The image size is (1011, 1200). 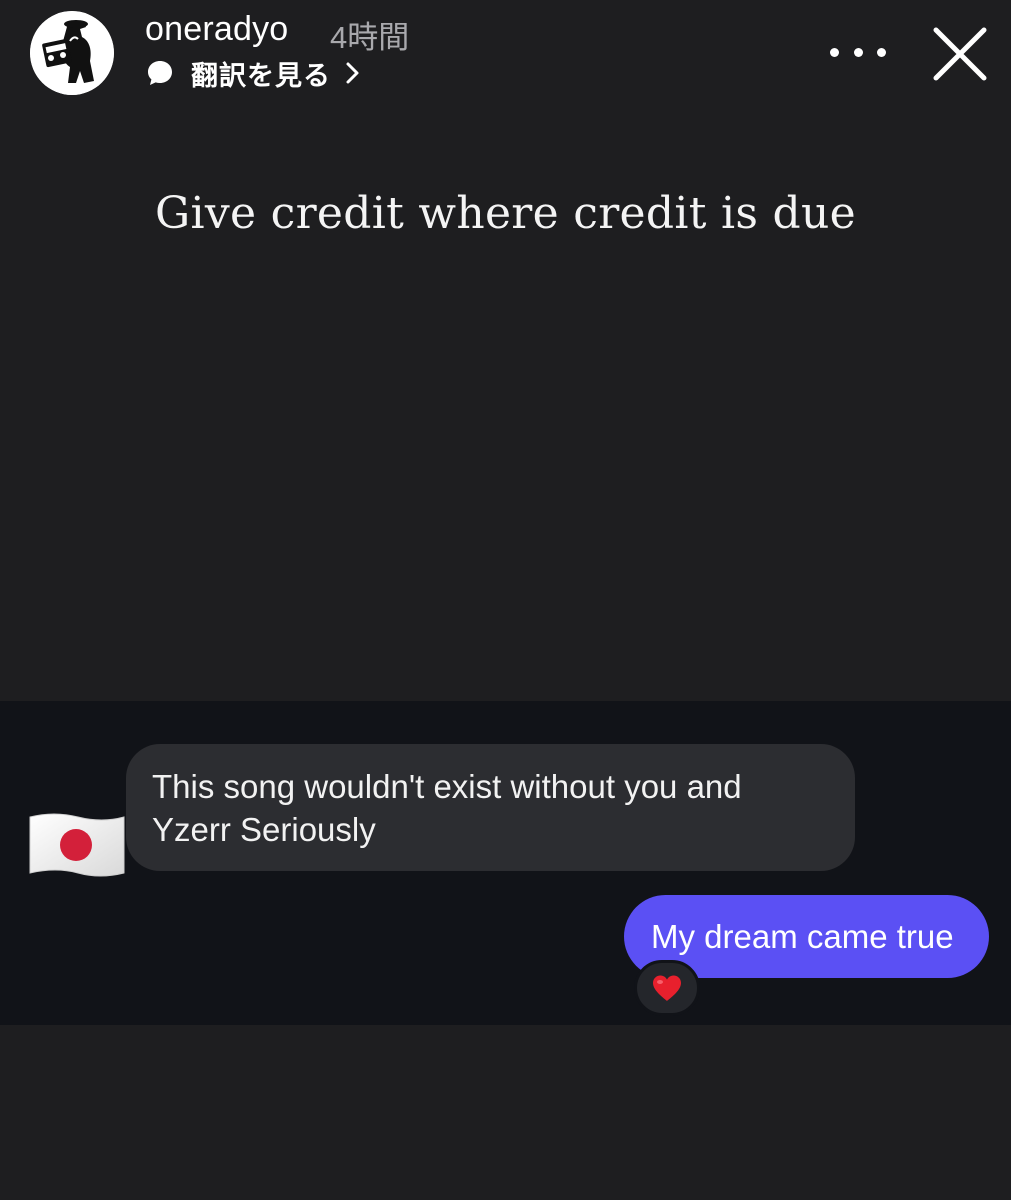 I want to click on story-caption: Give credit where credit is due, so click(x=505, y=213).